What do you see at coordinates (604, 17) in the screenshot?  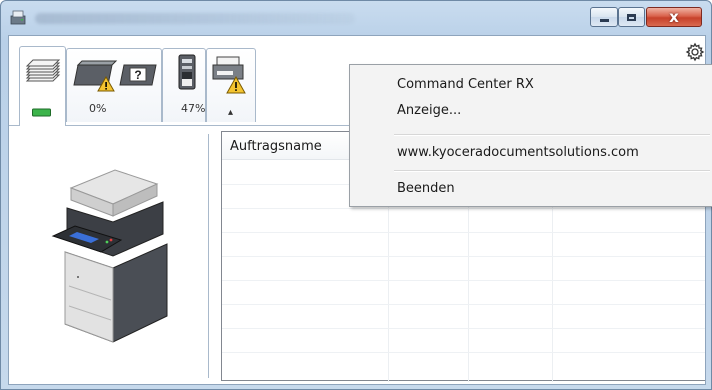 I see `minimize-button` at bounding box center [604, 17].